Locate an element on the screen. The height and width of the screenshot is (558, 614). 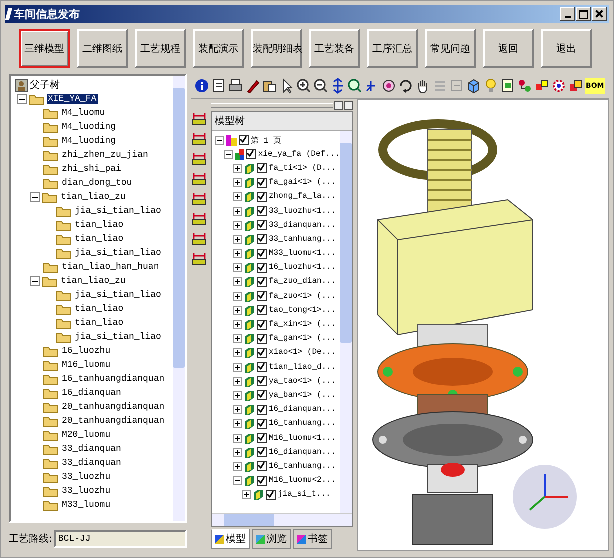
route-field: BCL-JJ is located at coordinates (120, 539).